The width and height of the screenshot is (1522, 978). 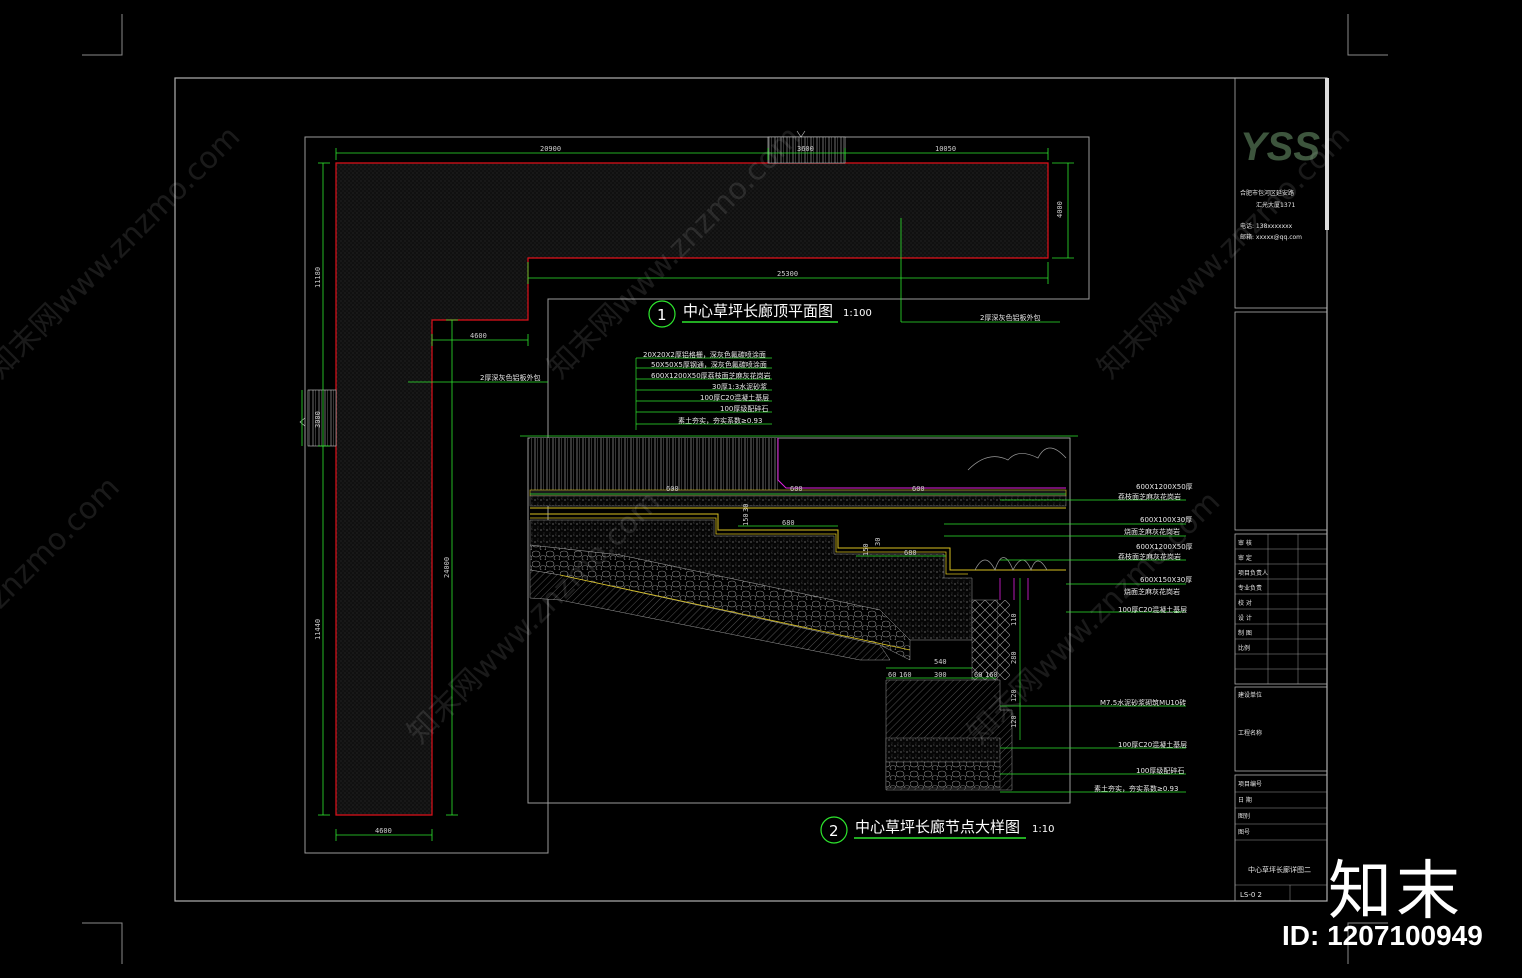 What do you see at coordinates (787, 274) in the screenshot?
I see `dim-inner-bottom: 25300` at bounding box center [787, 274].